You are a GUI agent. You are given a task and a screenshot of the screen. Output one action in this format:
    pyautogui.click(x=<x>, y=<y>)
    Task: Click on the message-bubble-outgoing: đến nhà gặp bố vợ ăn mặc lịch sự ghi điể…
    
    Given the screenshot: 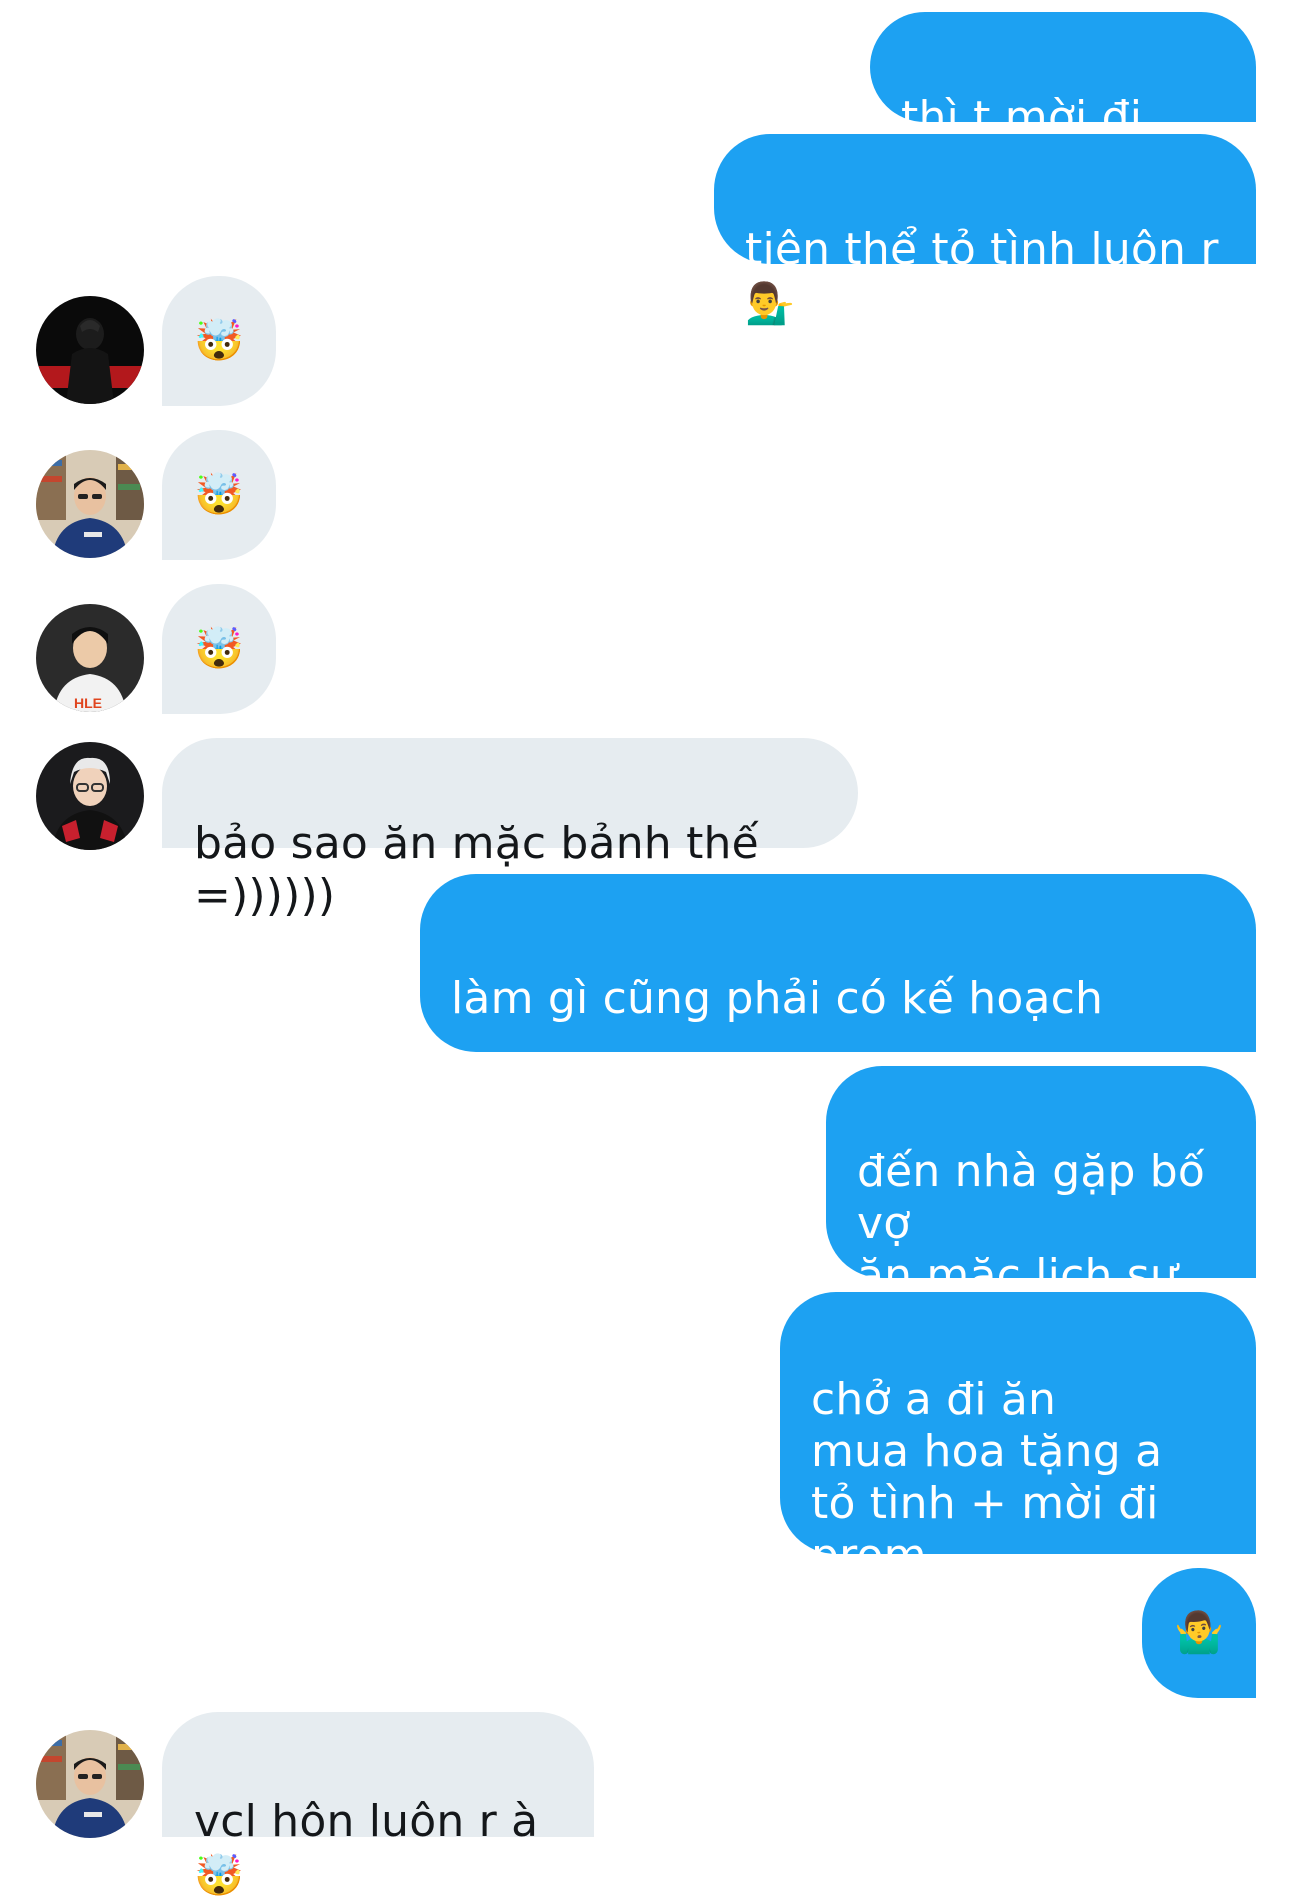 What is the action you would take?
    pyautogui.click(x=1041, y=1209)
    